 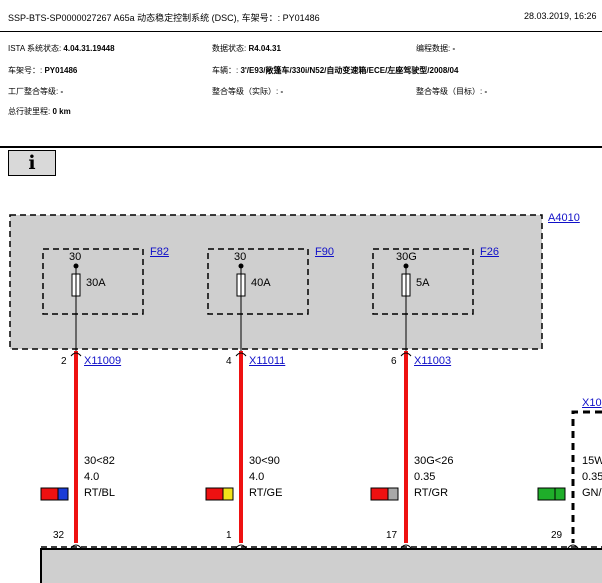 I want to click on wire-label-f82: 30<82 4.0 RT/BL, so click(x=99, y=477).